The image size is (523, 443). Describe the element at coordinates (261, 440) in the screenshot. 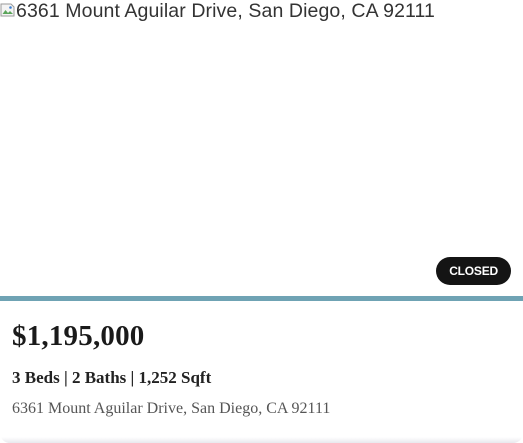

I see `card-bottom-shadow` at that location.